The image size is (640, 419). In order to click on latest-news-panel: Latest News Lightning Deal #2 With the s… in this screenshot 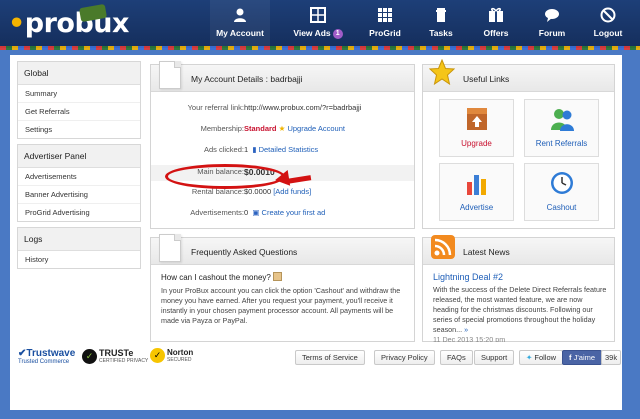, I will do `click(518, 288)`.